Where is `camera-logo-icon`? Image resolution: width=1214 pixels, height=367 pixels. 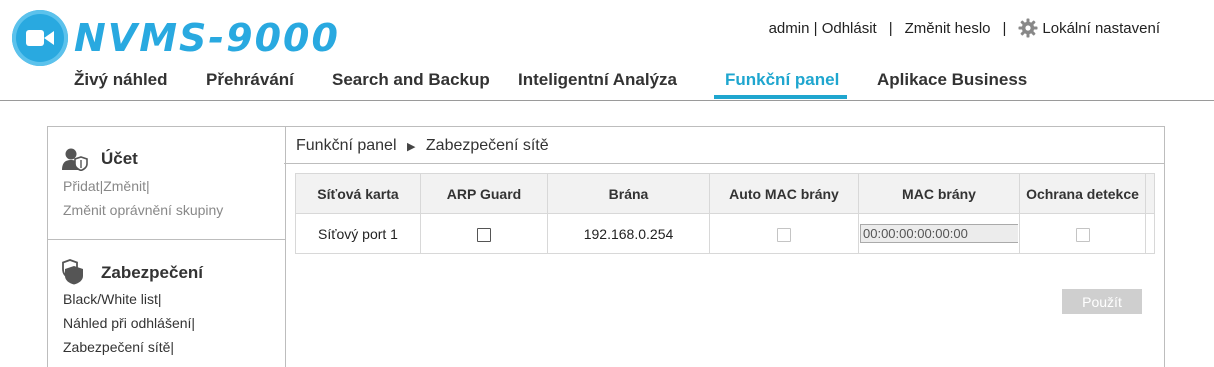 camera-logo-icon is located at coordinates (40, 38).